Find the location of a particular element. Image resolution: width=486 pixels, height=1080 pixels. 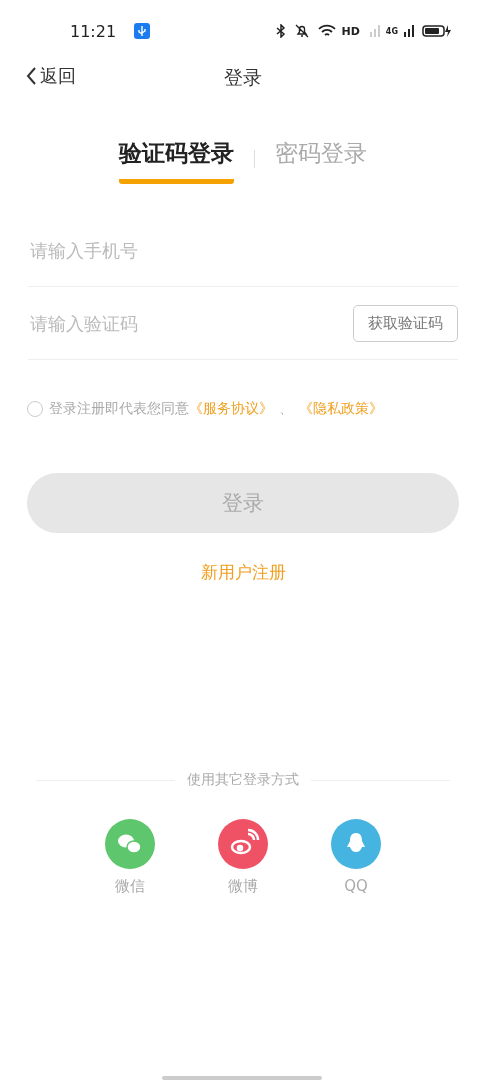

chevron-left-icon is located at coordinates (31, 76).